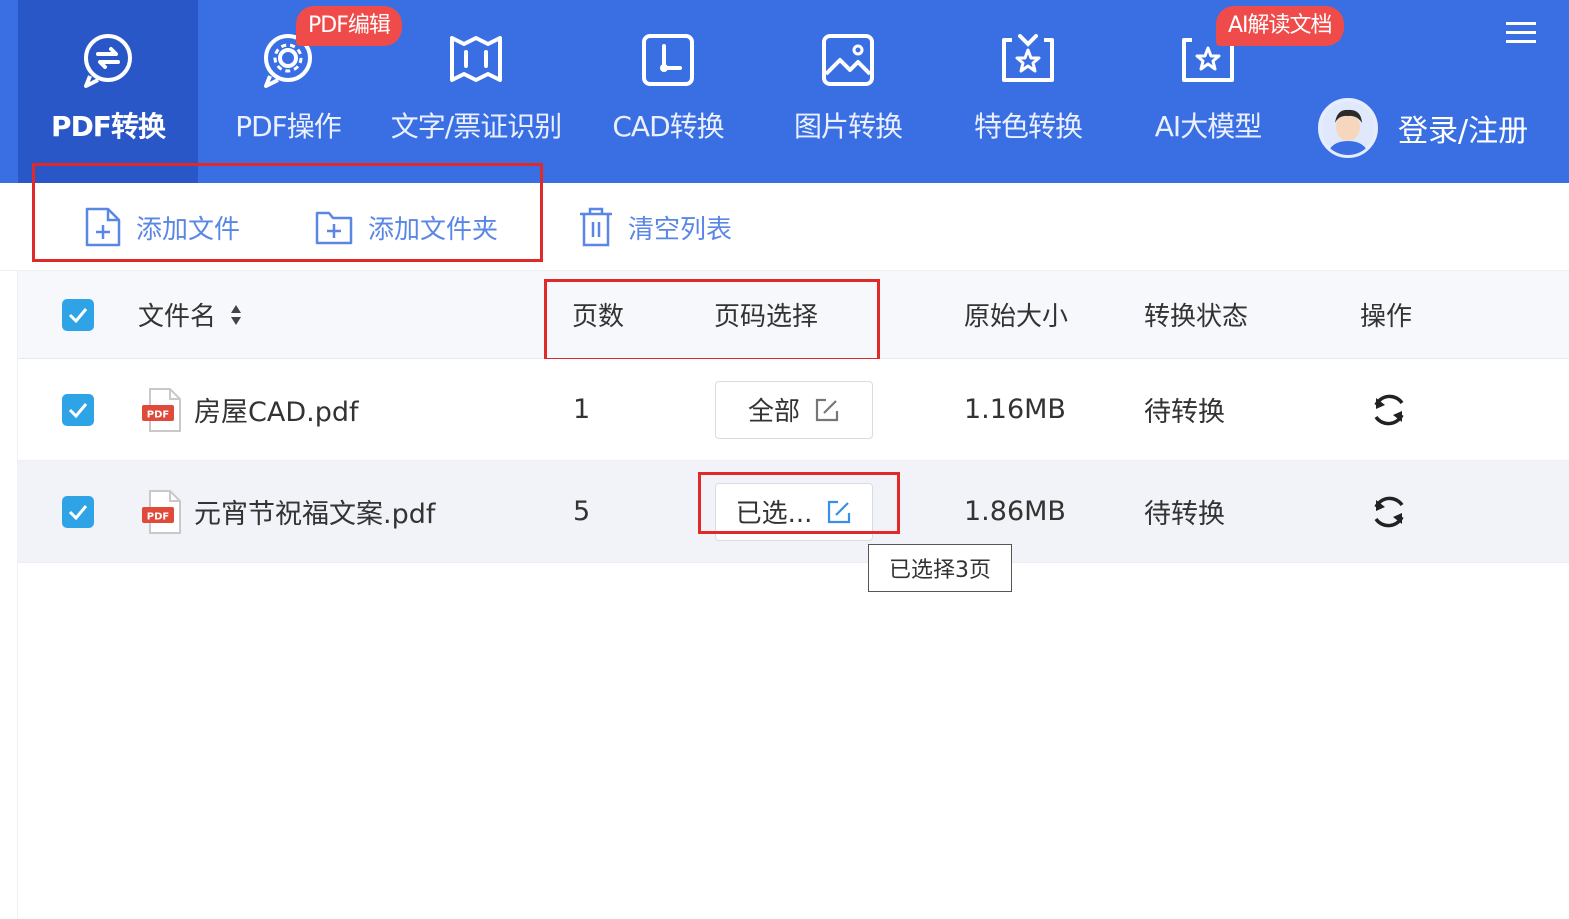  I want to click on column-action: 操作, so click(1386, 317).